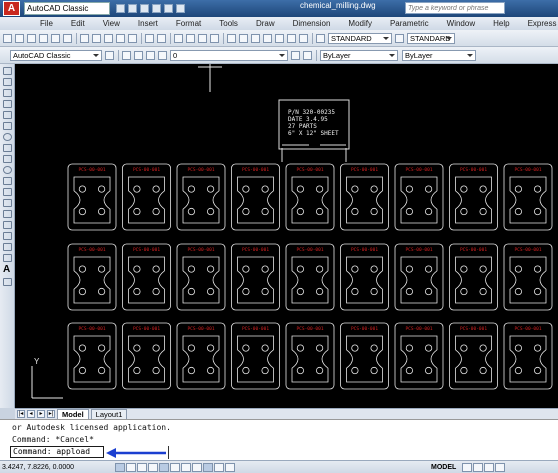 The width and height of the screenshot is (558, 473). I want to click on ellipse-arc-icon, so click(7, 181).